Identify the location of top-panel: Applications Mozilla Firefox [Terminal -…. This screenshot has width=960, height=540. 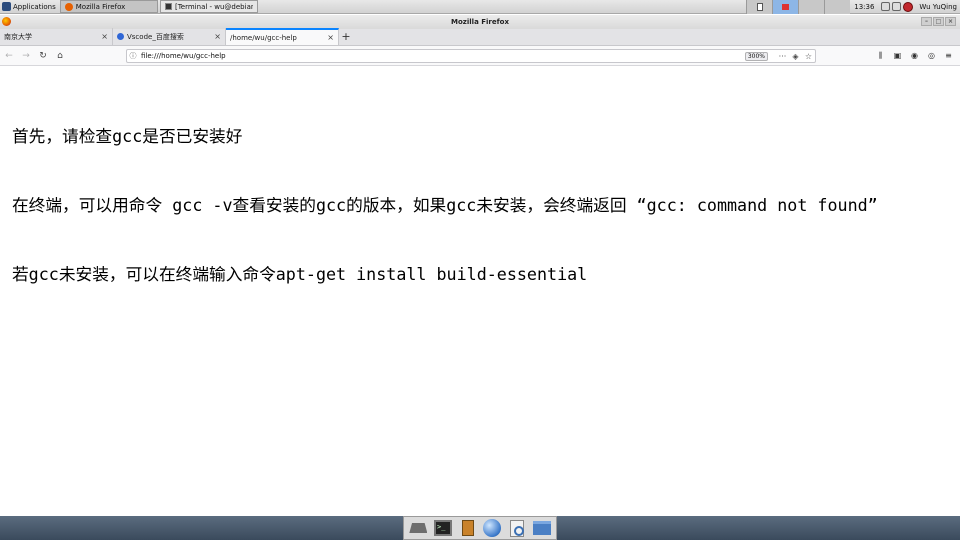
(480, 7).